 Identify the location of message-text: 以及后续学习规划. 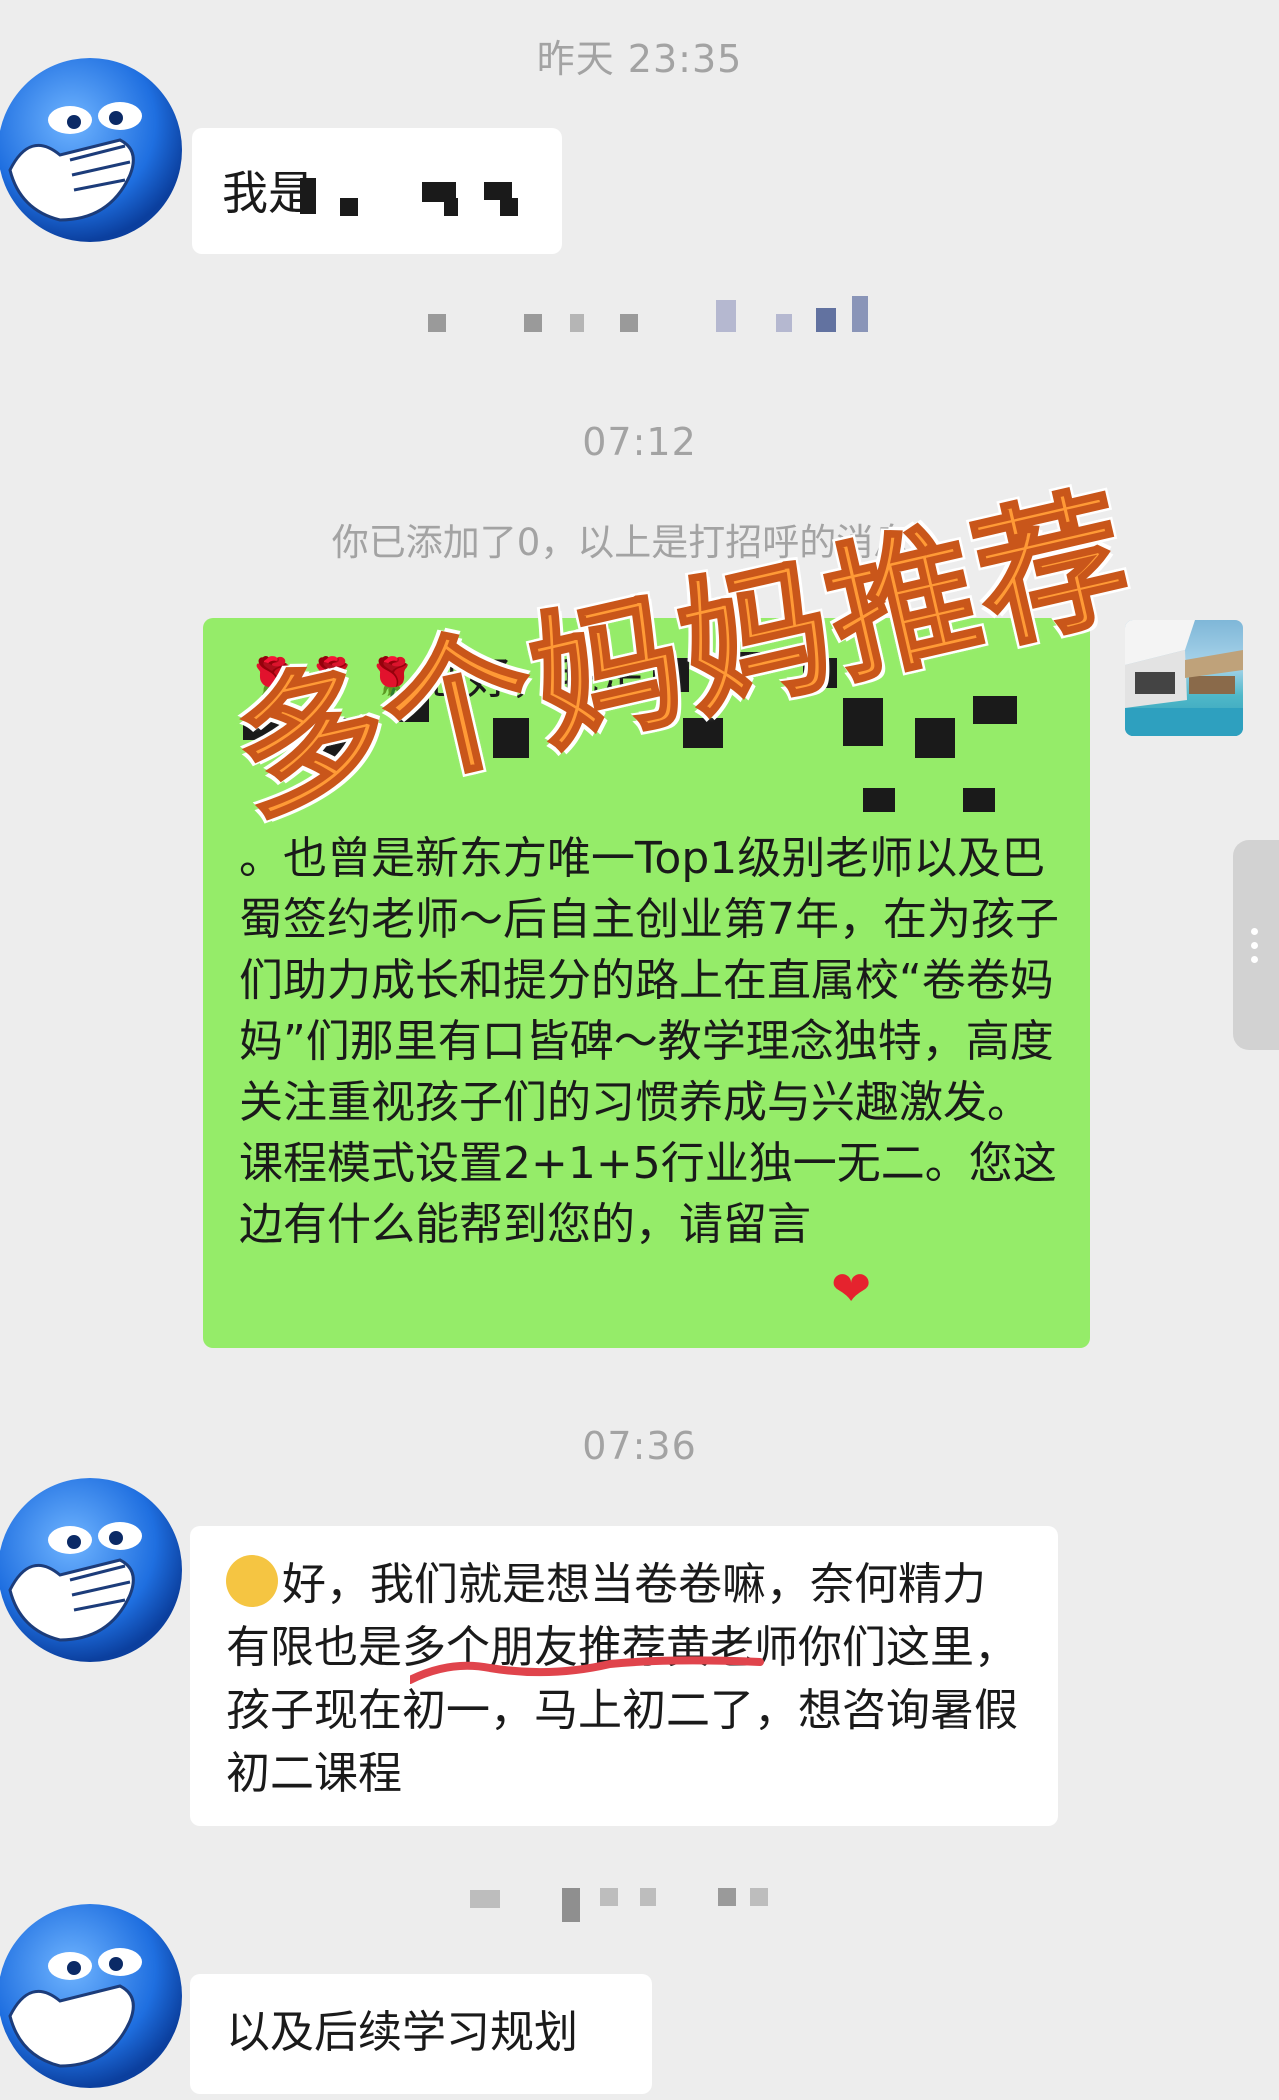
(402, 2032).